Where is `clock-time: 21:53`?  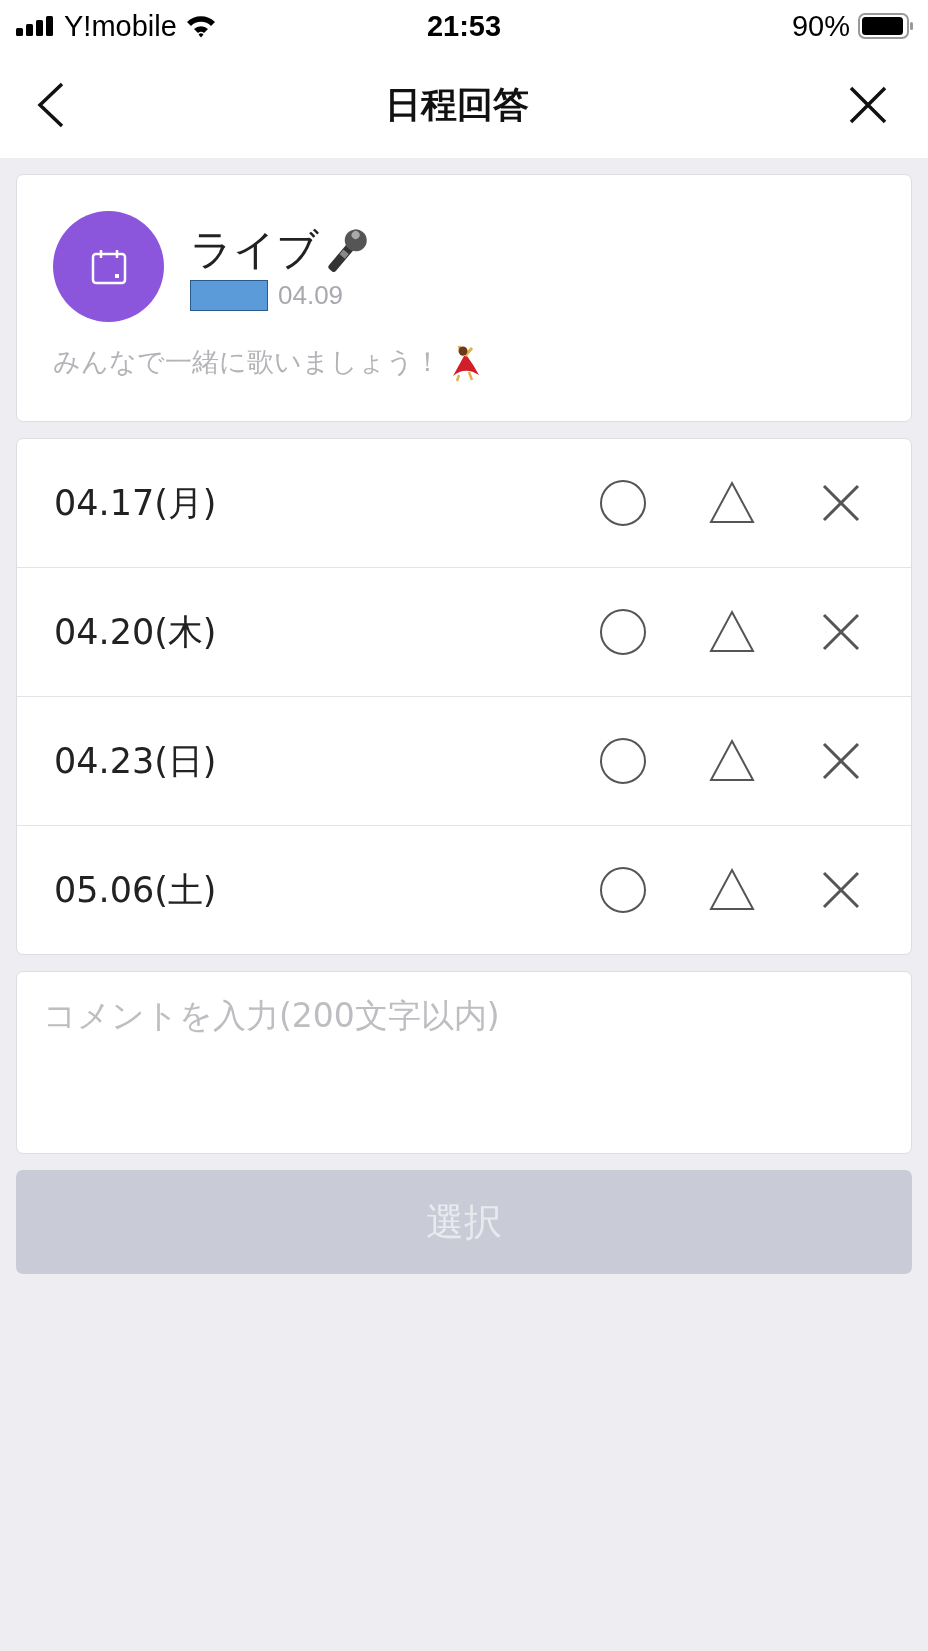
clock-time: 21:53 is located at coordinates (464, 26).